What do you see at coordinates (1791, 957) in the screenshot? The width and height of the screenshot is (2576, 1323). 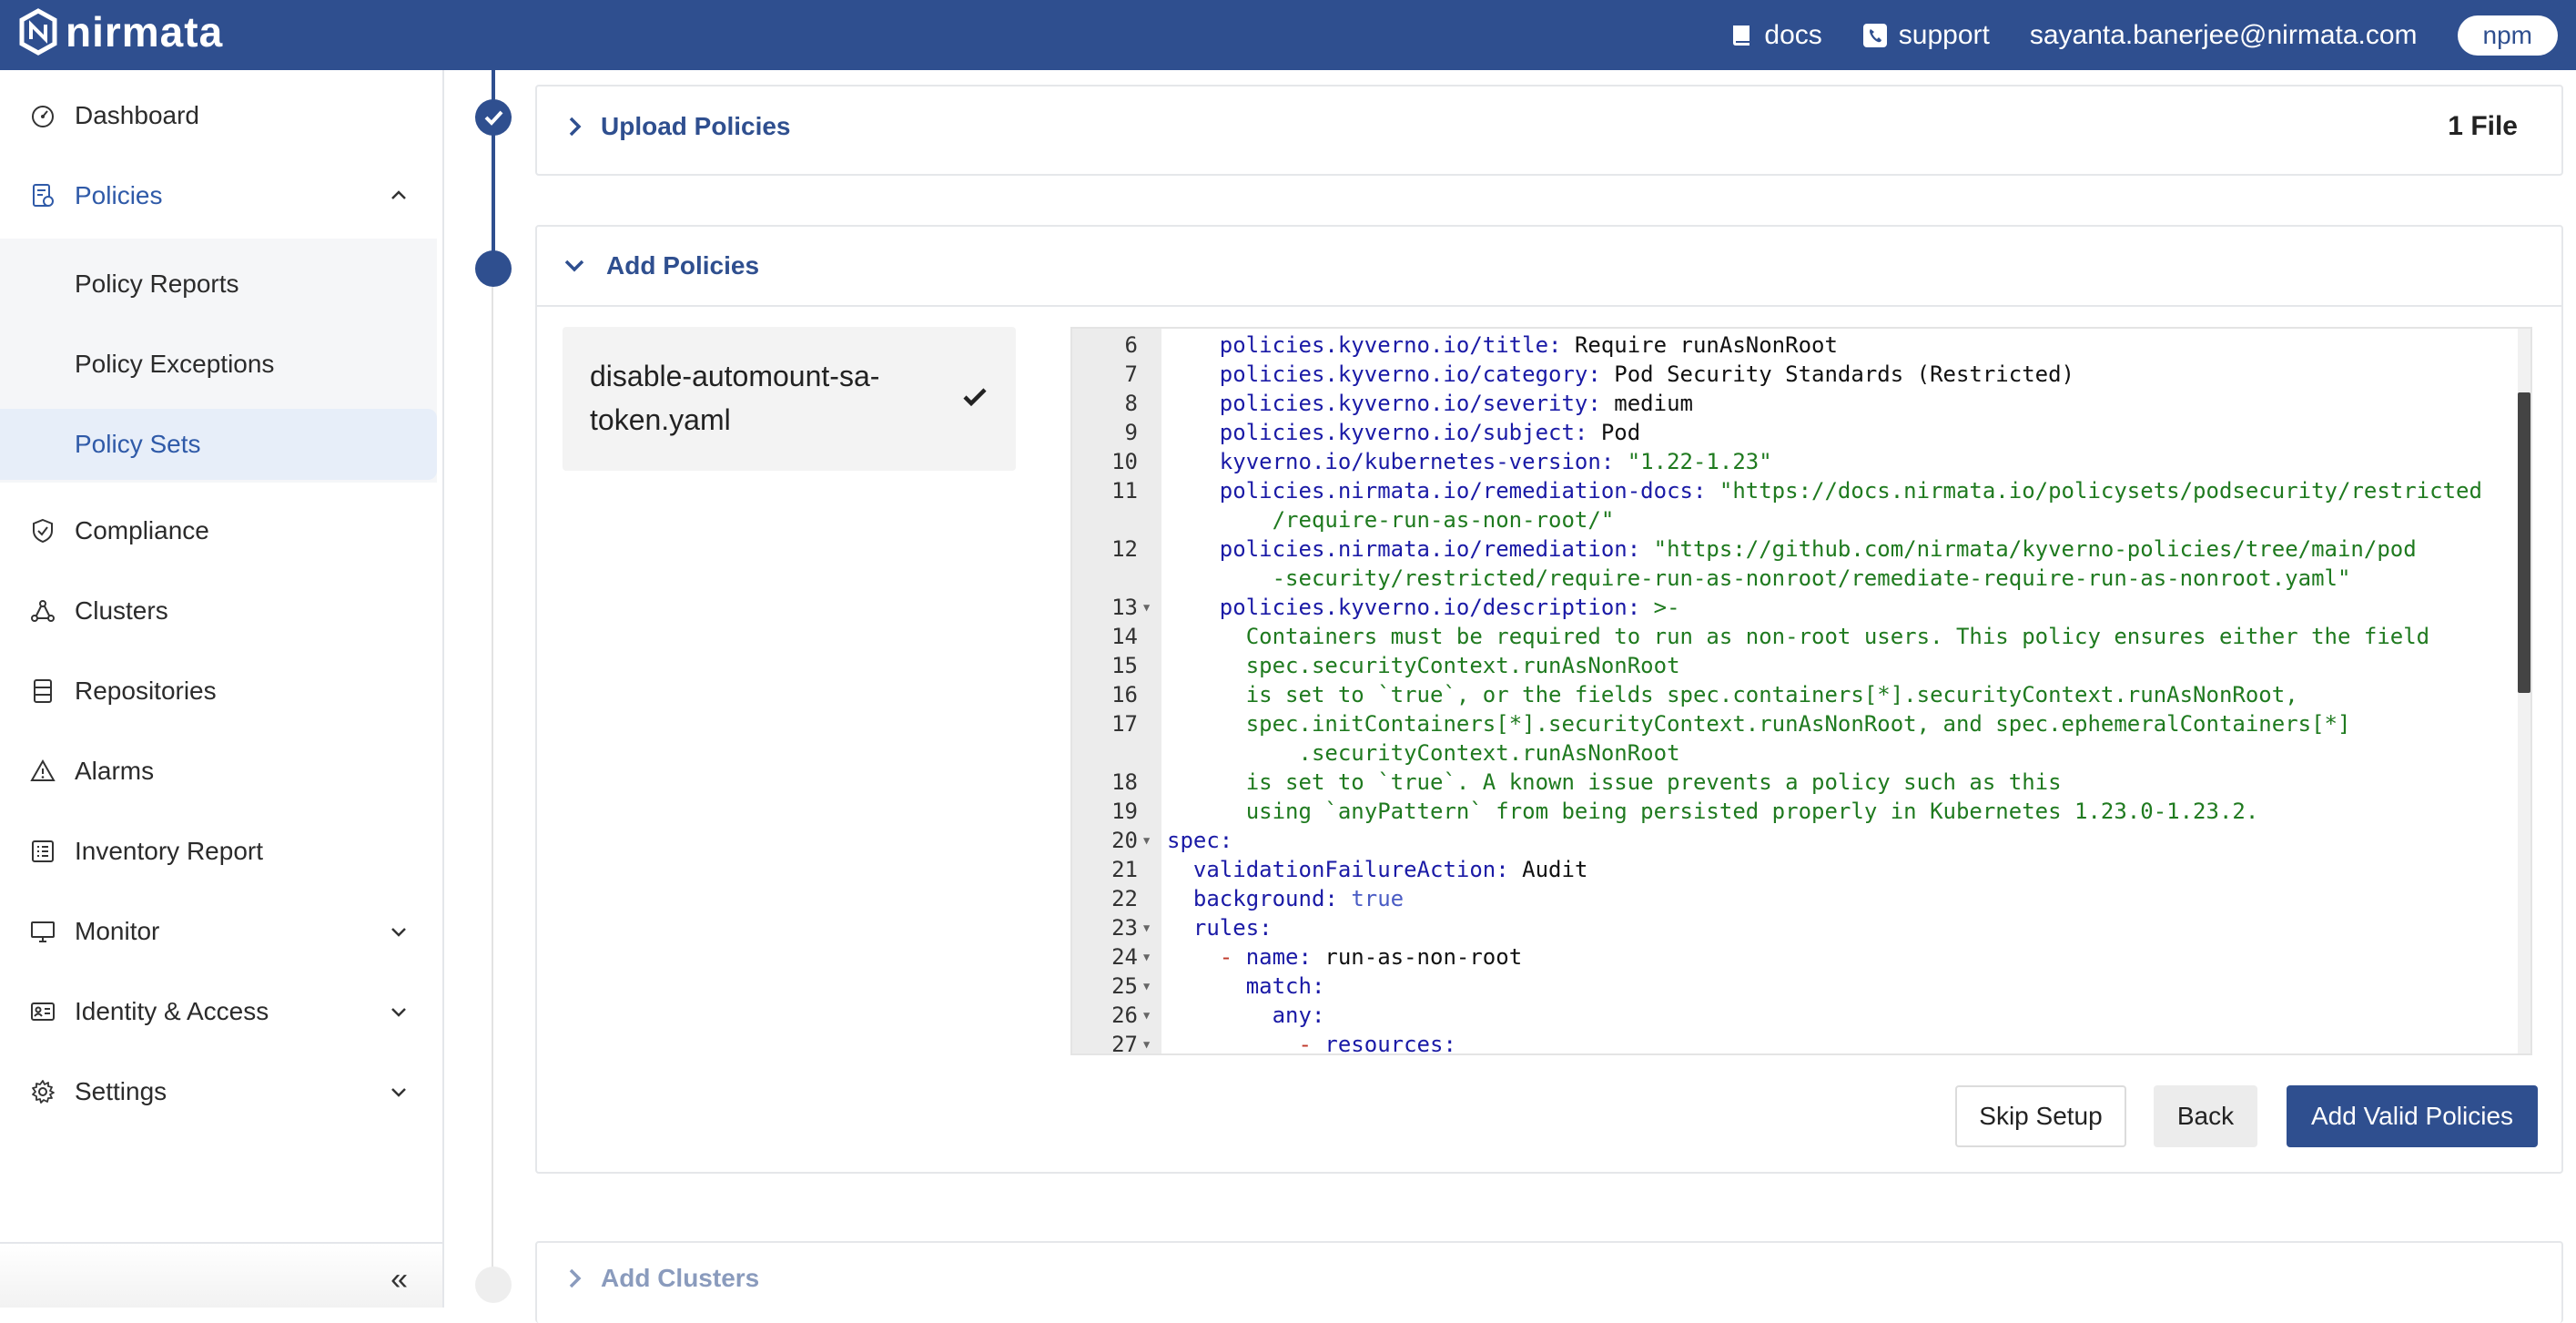 I see `code-line: 24 ▼ - name: run-as-non-root` at bounding box center [1791, 957].